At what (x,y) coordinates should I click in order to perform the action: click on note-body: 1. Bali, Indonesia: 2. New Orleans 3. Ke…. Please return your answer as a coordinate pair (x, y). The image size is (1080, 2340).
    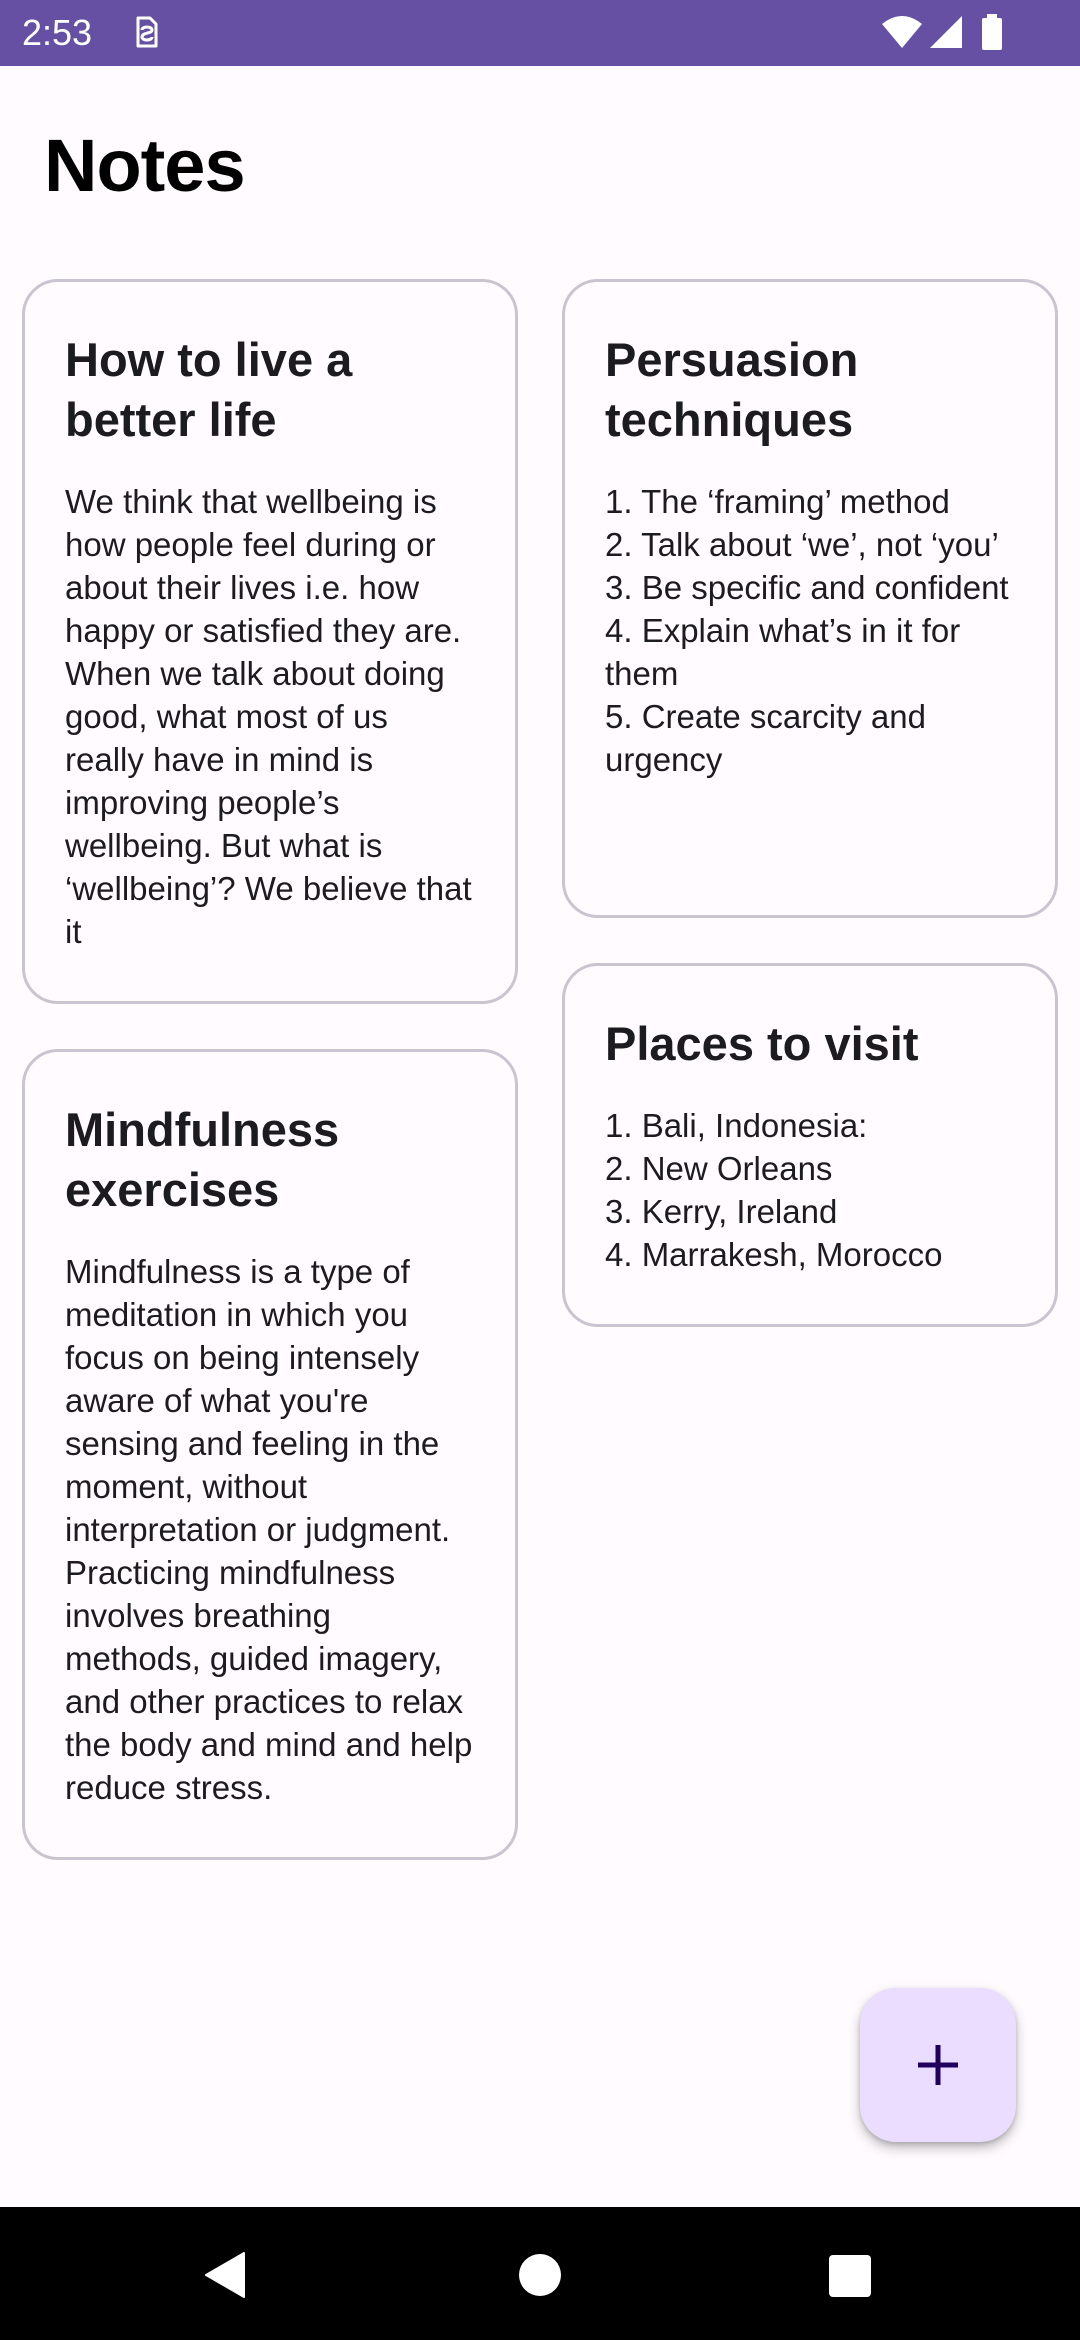
    Looking at the image, I should click on (774, 1190).